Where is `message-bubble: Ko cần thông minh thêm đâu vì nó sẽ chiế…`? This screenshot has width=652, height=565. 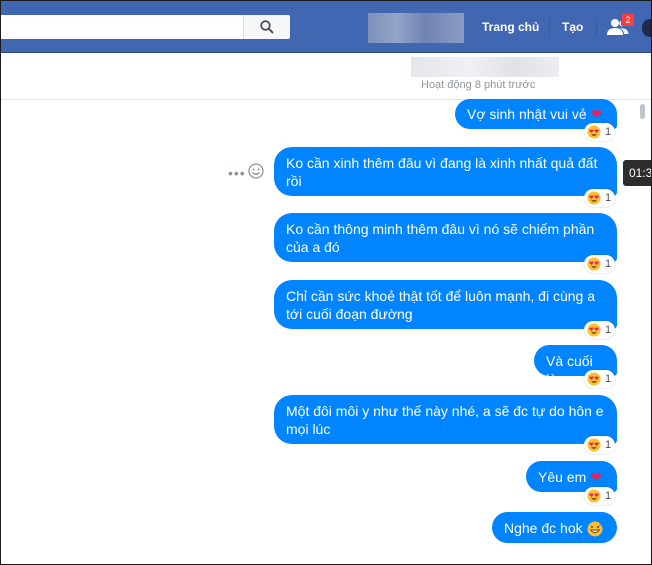
message-bubble: Ko cần thông minh thêm đâu vì nó sẽ chiế… is located at coordinates (445, 237).